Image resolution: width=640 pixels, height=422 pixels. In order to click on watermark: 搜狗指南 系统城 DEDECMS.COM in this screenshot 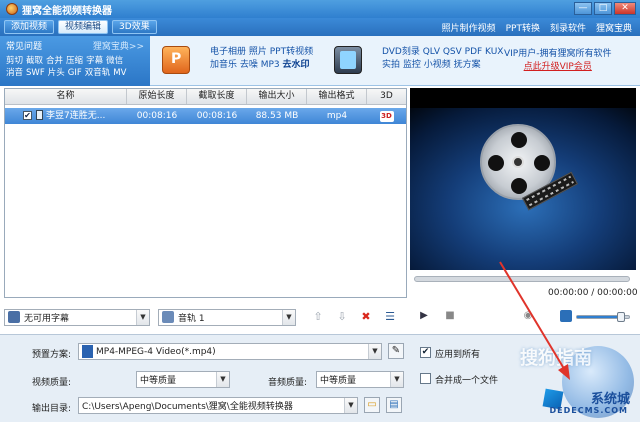, I will do `click(550, 380)`.